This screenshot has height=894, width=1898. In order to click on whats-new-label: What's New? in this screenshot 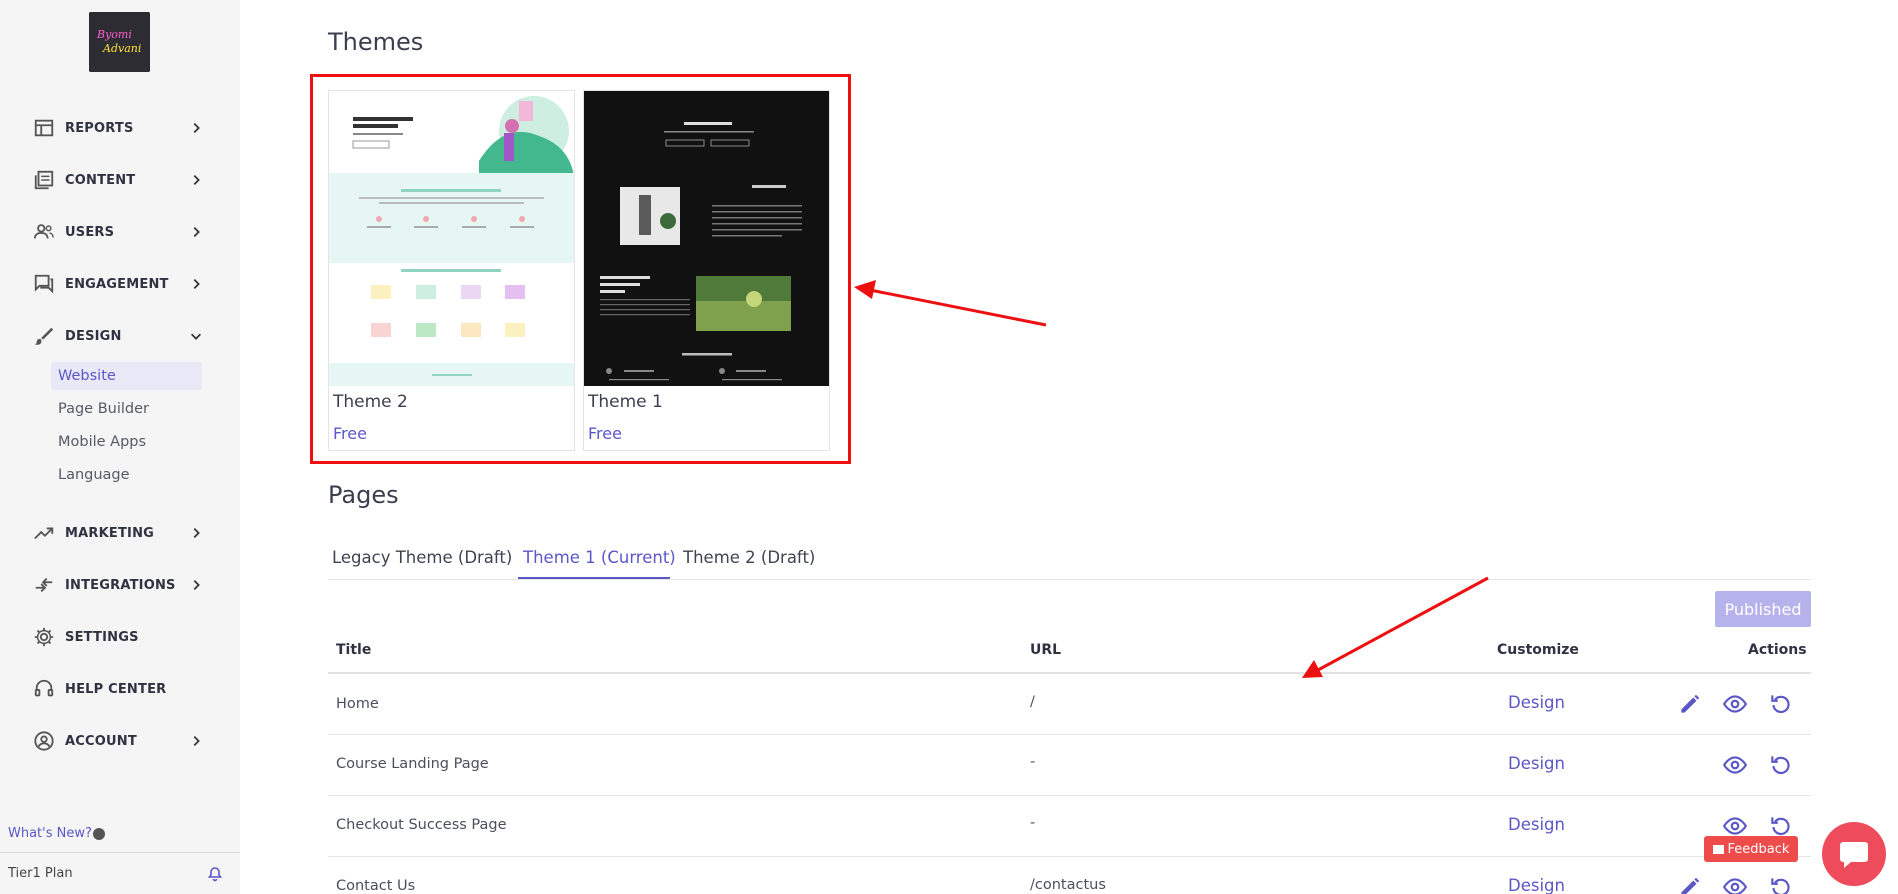, I will do `click(50, 833)`.